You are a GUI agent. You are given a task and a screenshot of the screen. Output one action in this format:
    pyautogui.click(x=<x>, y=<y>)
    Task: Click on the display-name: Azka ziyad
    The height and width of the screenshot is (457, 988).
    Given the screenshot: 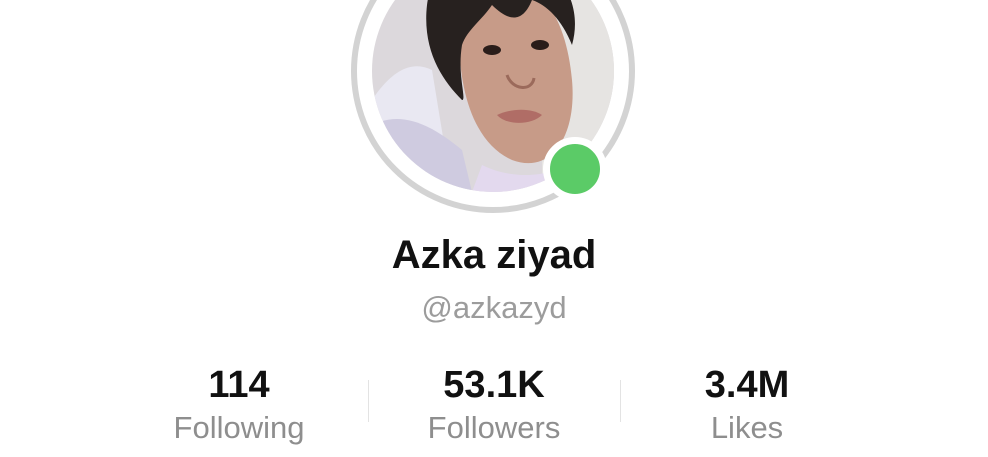 What is the action you would take?
    pyautogui.click(x=494, y=255)
    